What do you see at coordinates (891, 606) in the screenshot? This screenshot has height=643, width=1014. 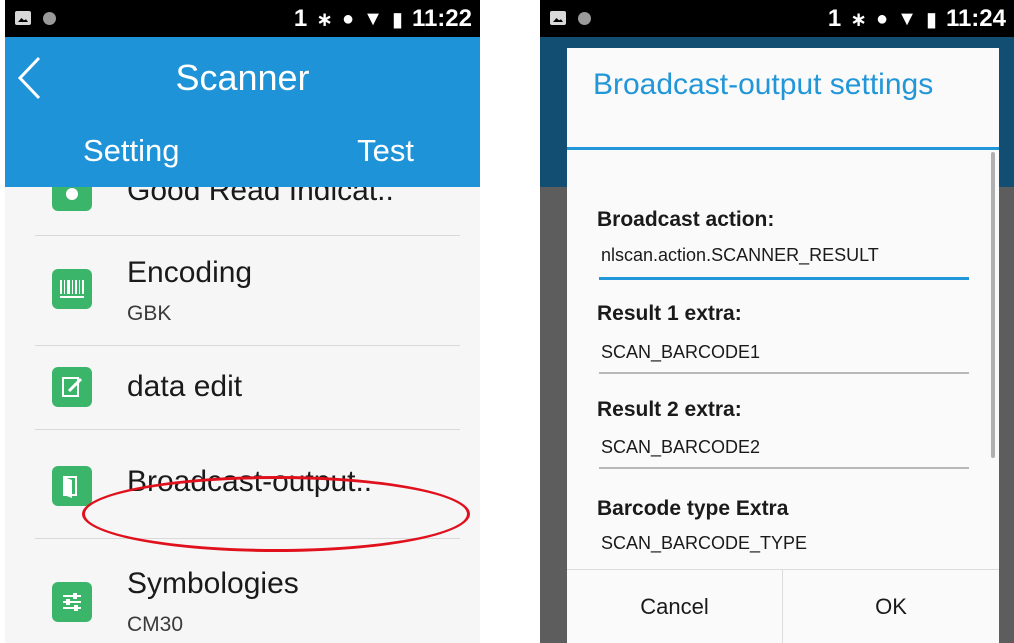 I see `ok-button: OK` at bounding box center [891, 606].